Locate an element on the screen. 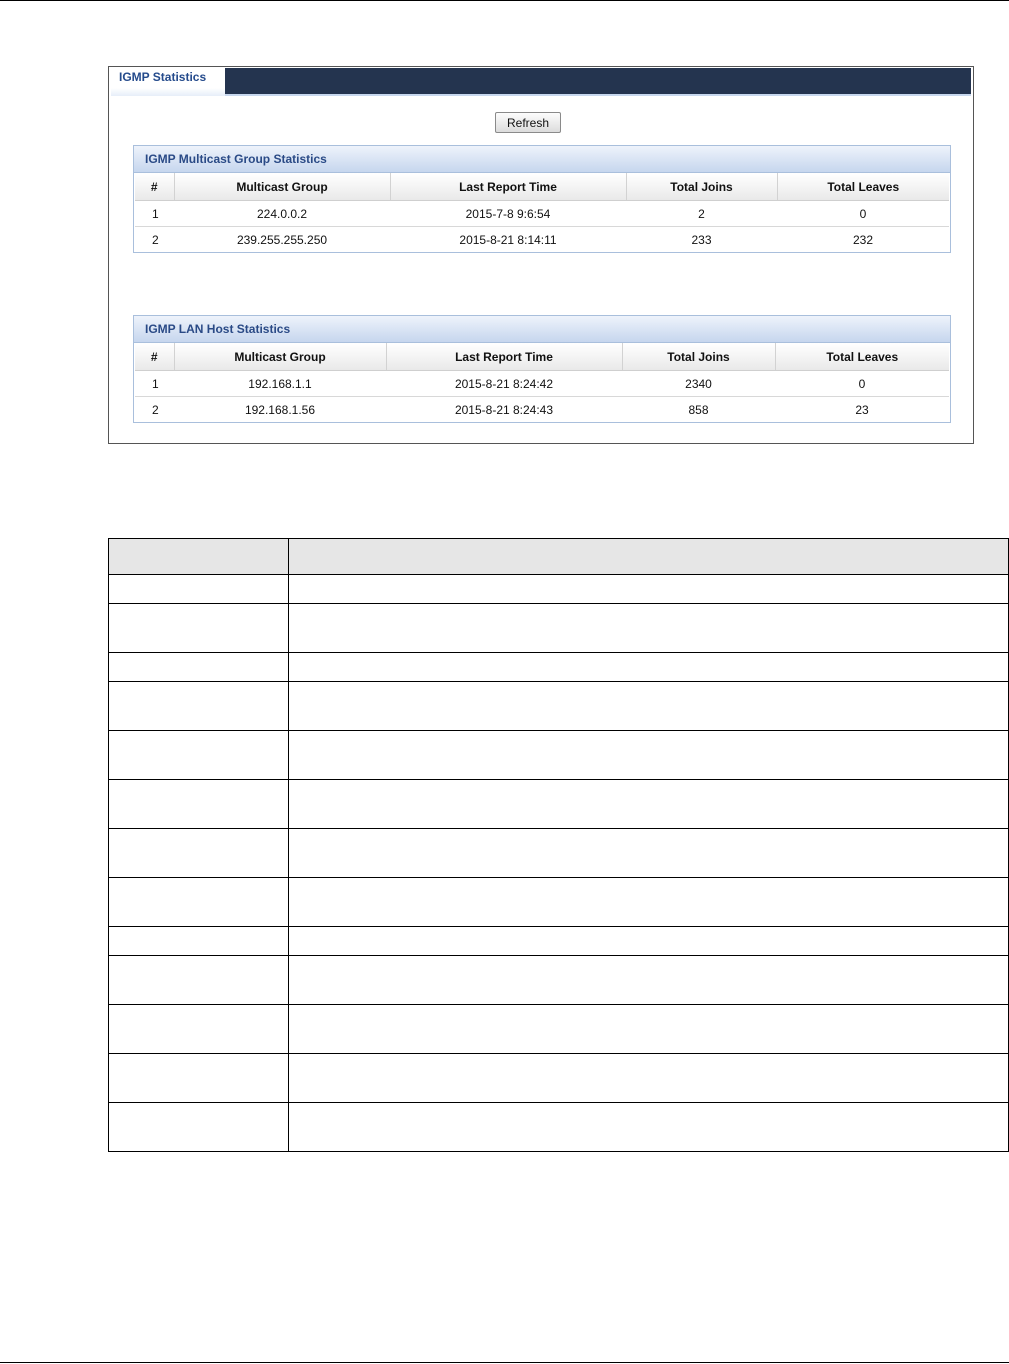 This screenshot has width=1009, height=1364. last-report-time-cell: 2015-8-21 8:24:42 is located at coordinates (504, 383).